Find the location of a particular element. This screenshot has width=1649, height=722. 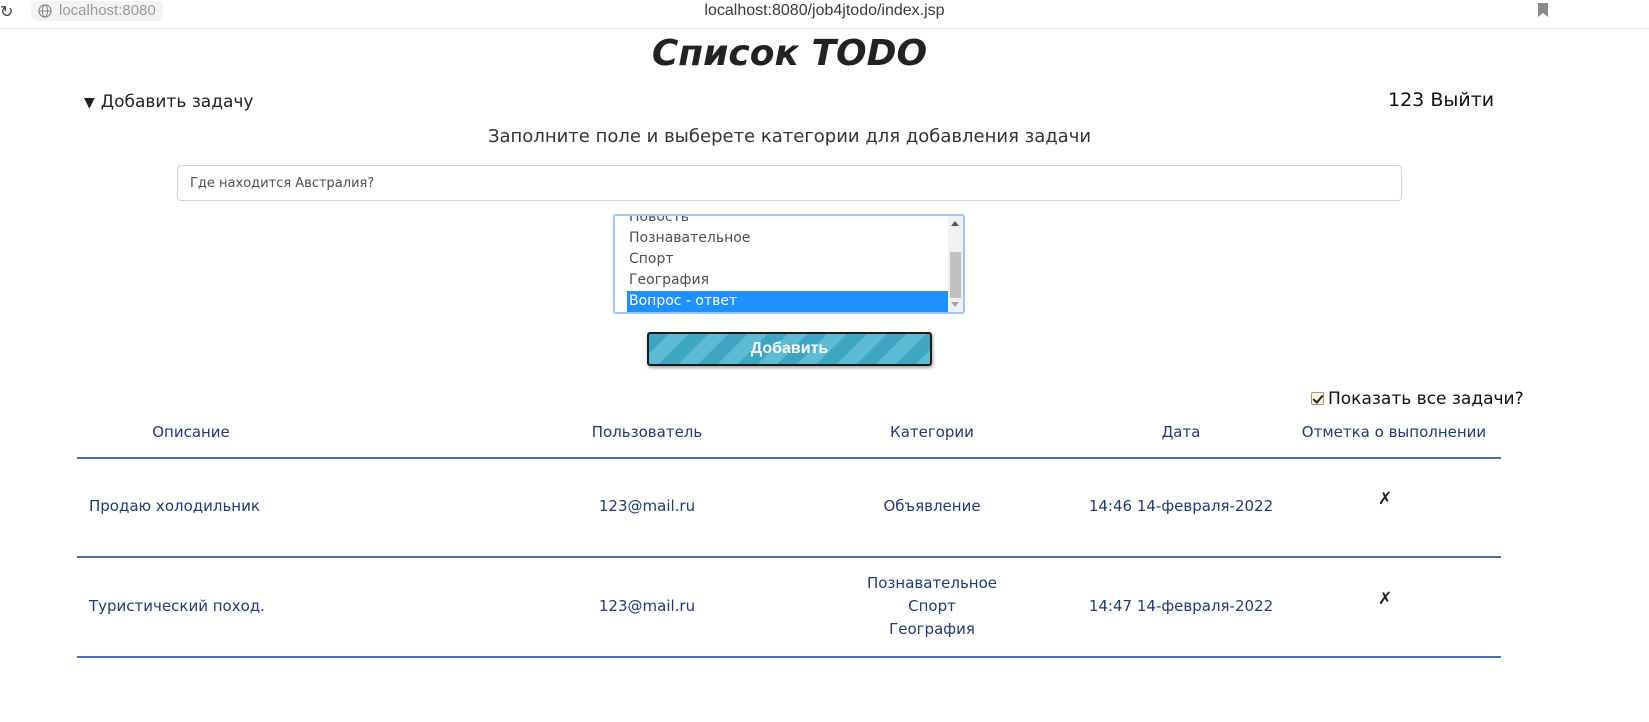

category-option-selected: Вопрос - ответ is located at coordinates (788, 301).